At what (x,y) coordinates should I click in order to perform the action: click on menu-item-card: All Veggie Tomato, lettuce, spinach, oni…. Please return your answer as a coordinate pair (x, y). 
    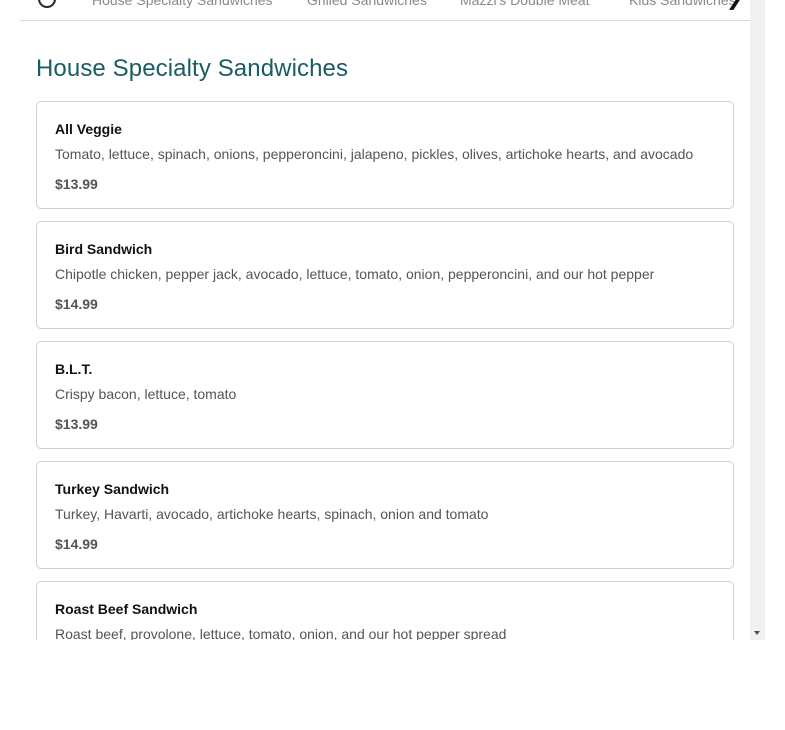
    Looking at the image, I should click on (385, 155).